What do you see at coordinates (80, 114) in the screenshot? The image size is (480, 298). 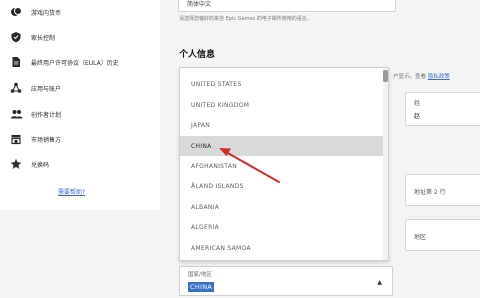 I see `sidebar-item-creator-program: 创作者计划` at bounding box center [80, 114].